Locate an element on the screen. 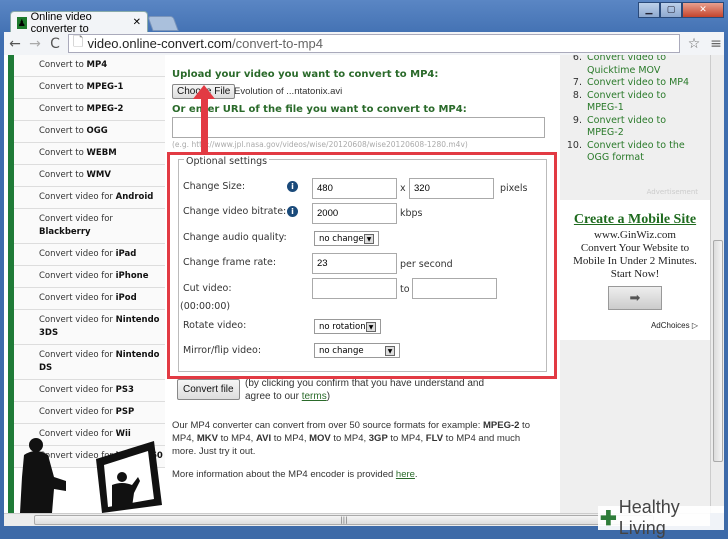 The image size is (728, 539). sidebar-item: Convert to MP4 is located at coordinates (89, 66).